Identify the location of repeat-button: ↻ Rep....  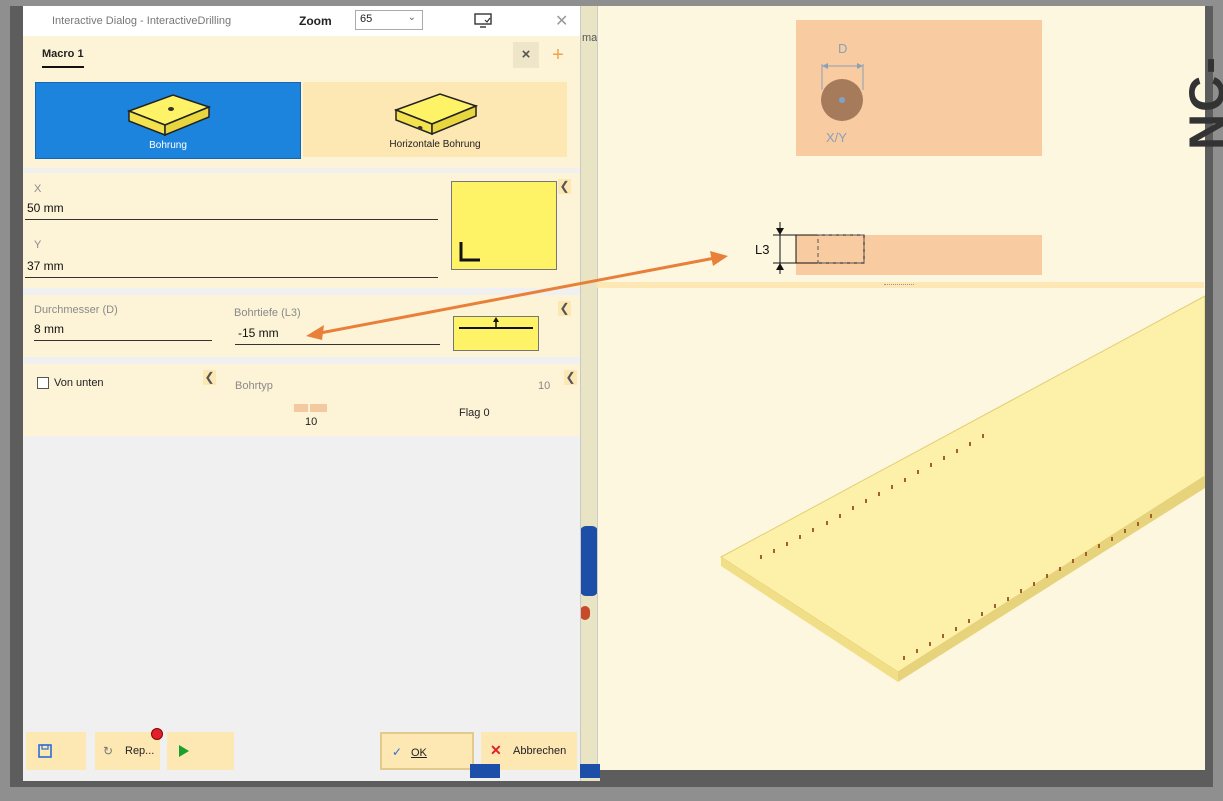
(129, 749).